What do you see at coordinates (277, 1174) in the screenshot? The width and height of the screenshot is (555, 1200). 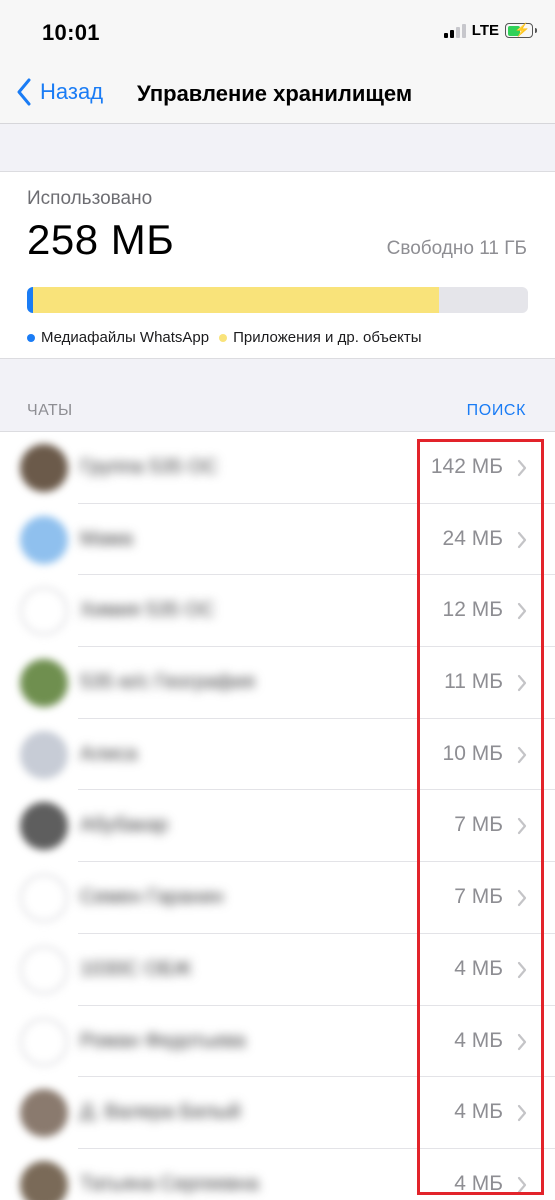 I see `chat-row: Татьяна Сергеевна 4 МБ` at bounding box center [277, 1174].